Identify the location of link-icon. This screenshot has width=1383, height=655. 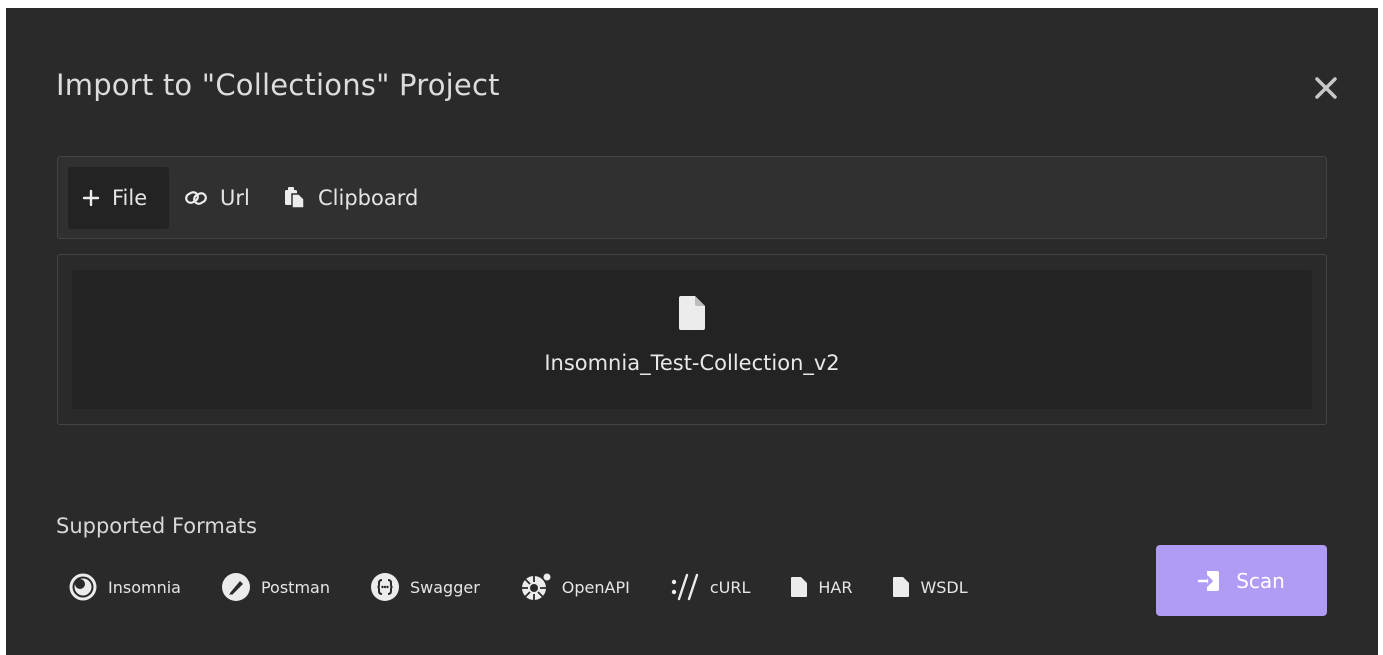
(196, 198).